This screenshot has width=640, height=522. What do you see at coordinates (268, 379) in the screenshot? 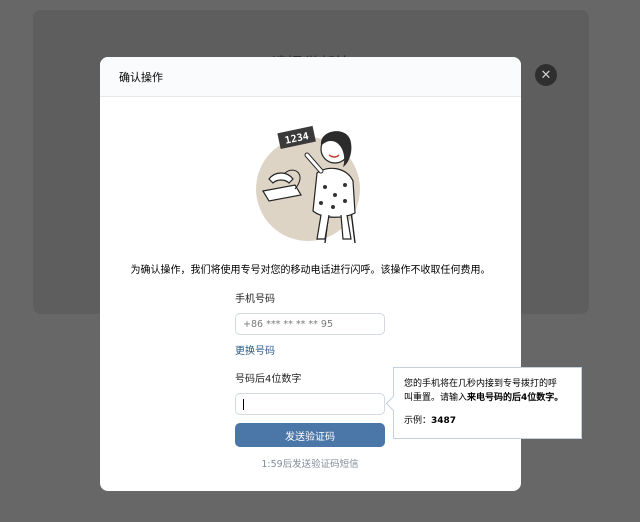
I see `code-label: 号码后4位数字` at bounding box center [268, 379].